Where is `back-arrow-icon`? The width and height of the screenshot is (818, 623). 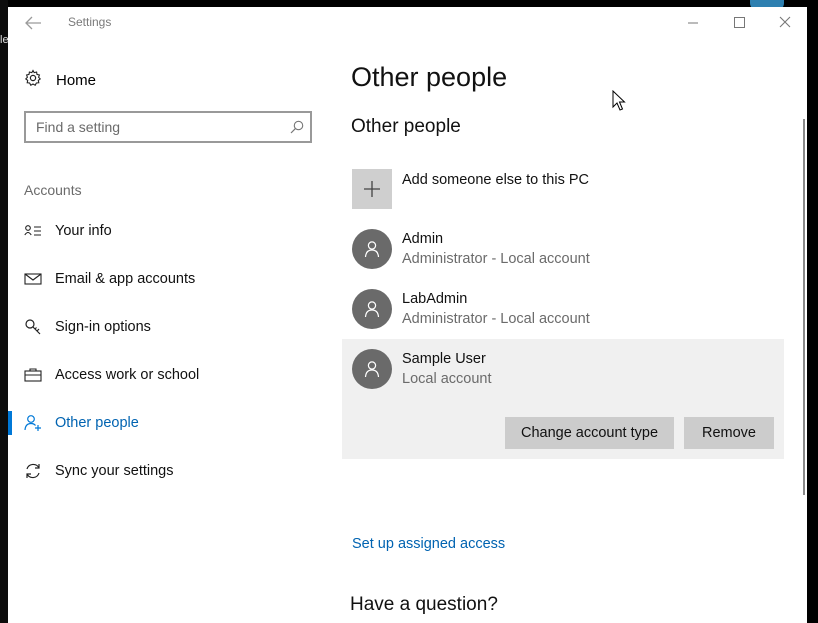 back-arrow-icon is located at coordinates (33, 23).